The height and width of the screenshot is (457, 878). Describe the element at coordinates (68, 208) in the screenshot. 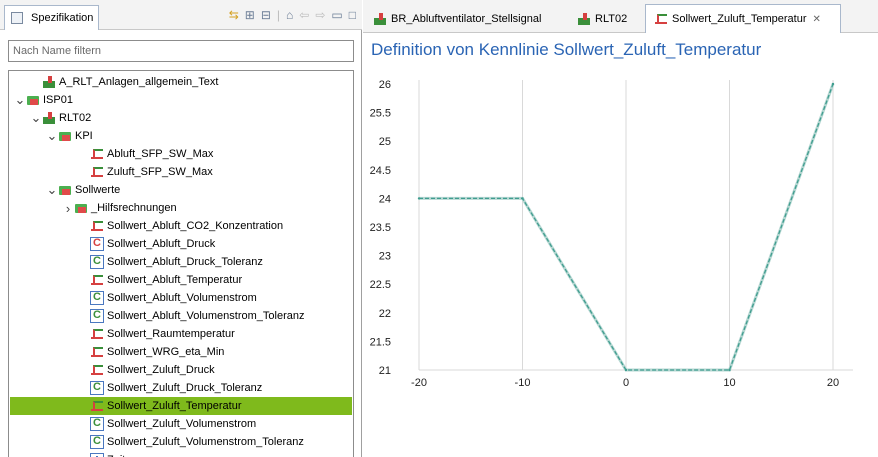

I see `chevron-icon: ›` at that location.